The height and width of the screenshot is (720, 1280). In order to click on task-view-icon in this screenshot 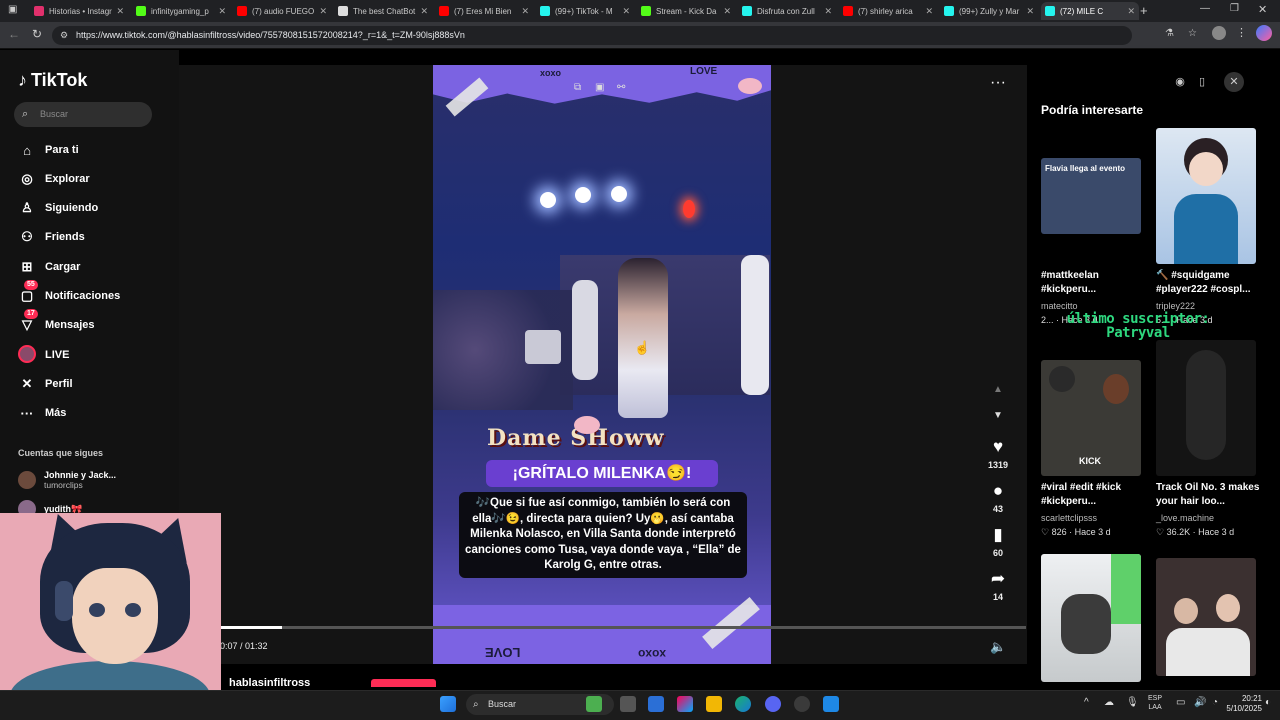, I will do `click(628, 704)`.